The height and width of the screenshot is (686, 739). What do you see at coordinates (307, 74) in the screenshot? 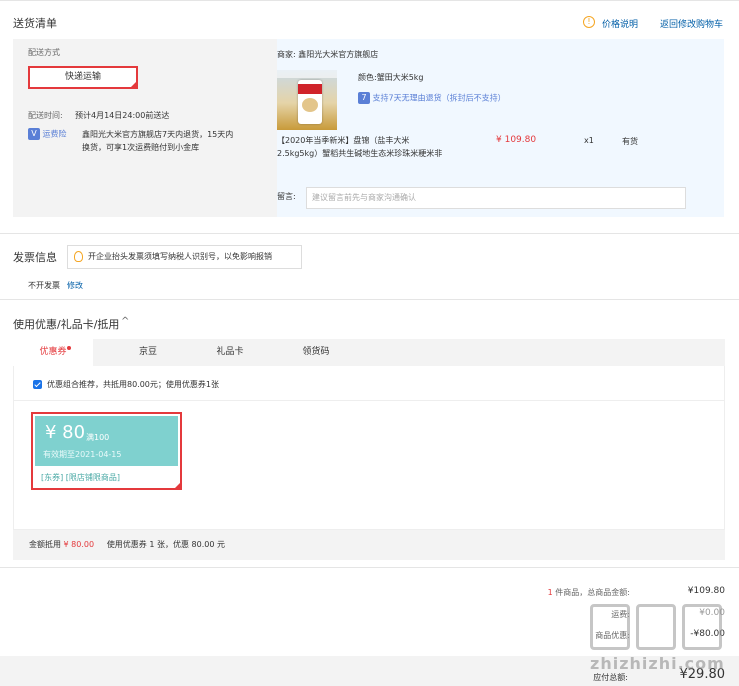
I see `product-badge` at bounding box center [307, 74].